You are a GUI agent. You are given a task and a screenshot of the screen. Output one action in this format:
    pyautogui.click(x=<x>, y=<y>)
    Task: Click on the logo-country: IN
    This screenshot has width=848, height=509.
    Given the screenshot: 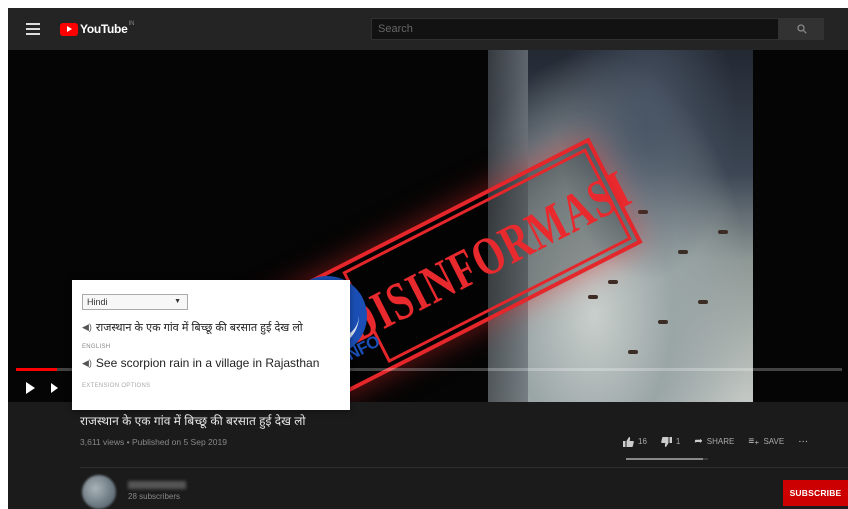 What is the action you would take?
    pyautogui.click(x=131, y=24)
    